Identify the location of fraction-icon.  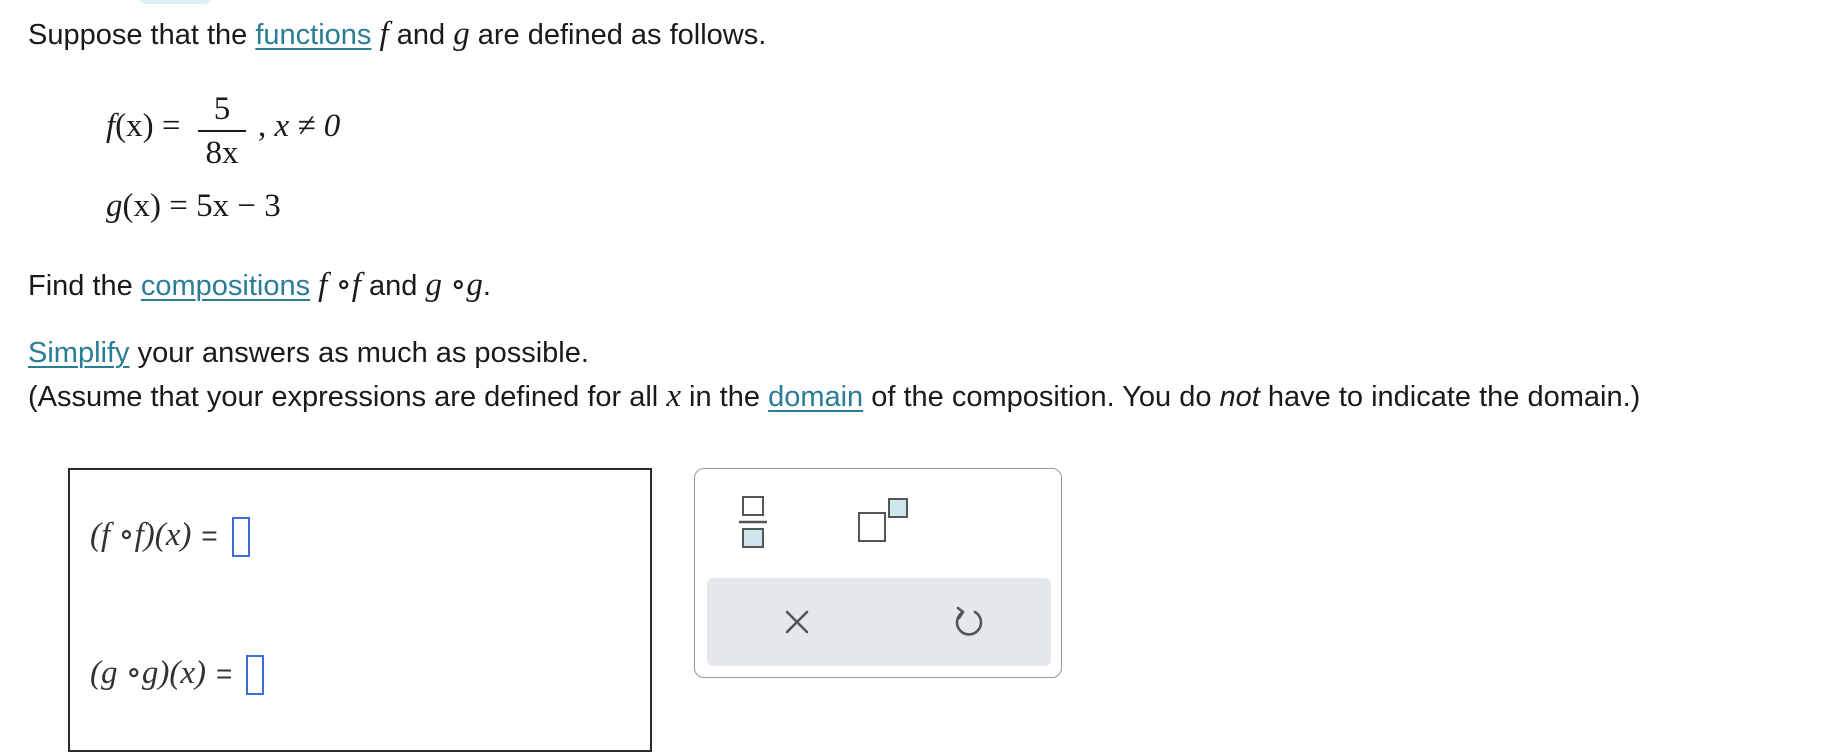
(753, 522).